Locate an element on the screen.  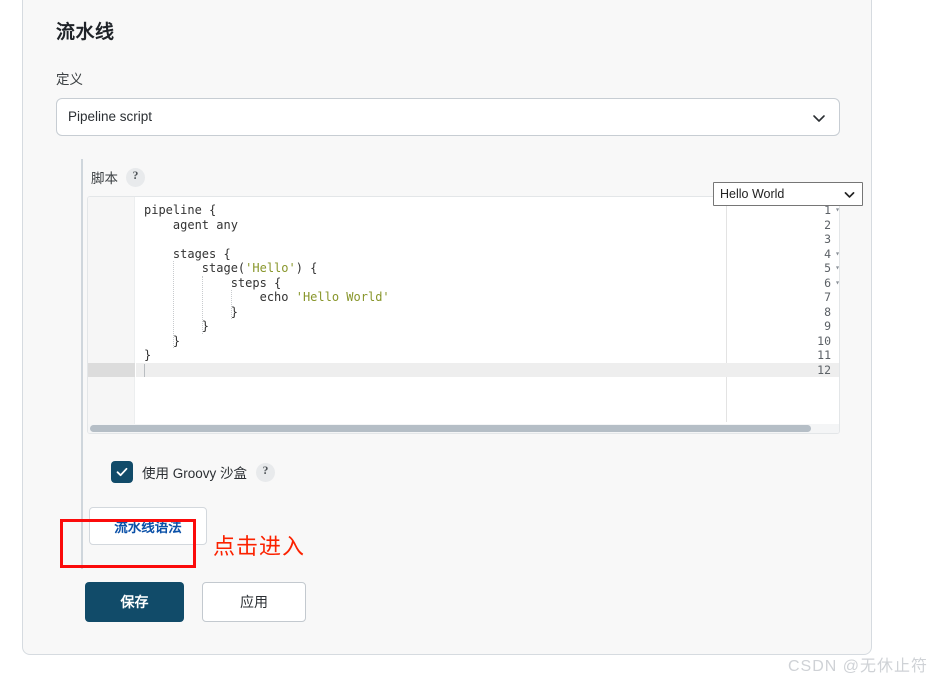
editor-code-line: echo 'Hello World' is located at coordinates (267, 297).